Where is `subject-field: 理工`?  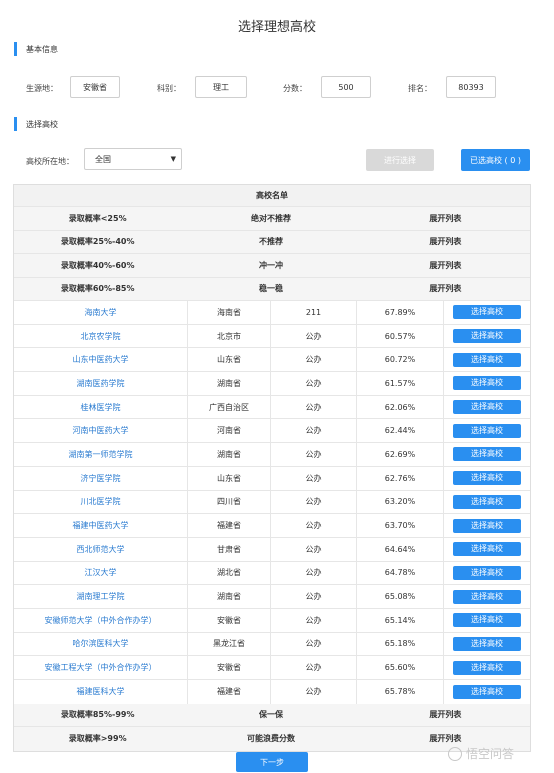
subject-field: 理工 is located at coordinates (221, 87).